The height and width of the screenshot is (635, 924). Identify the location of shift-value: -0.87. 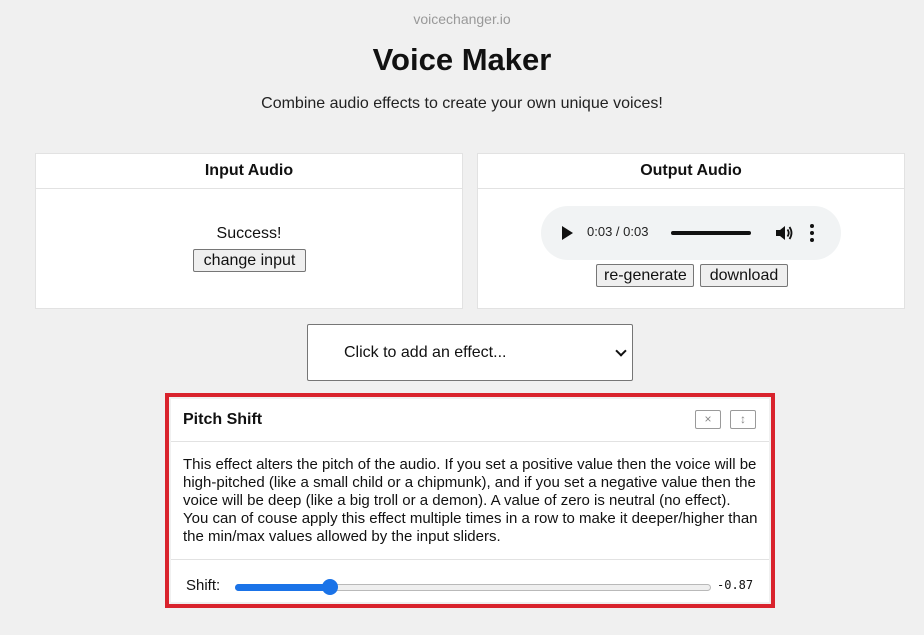
(735, 585).